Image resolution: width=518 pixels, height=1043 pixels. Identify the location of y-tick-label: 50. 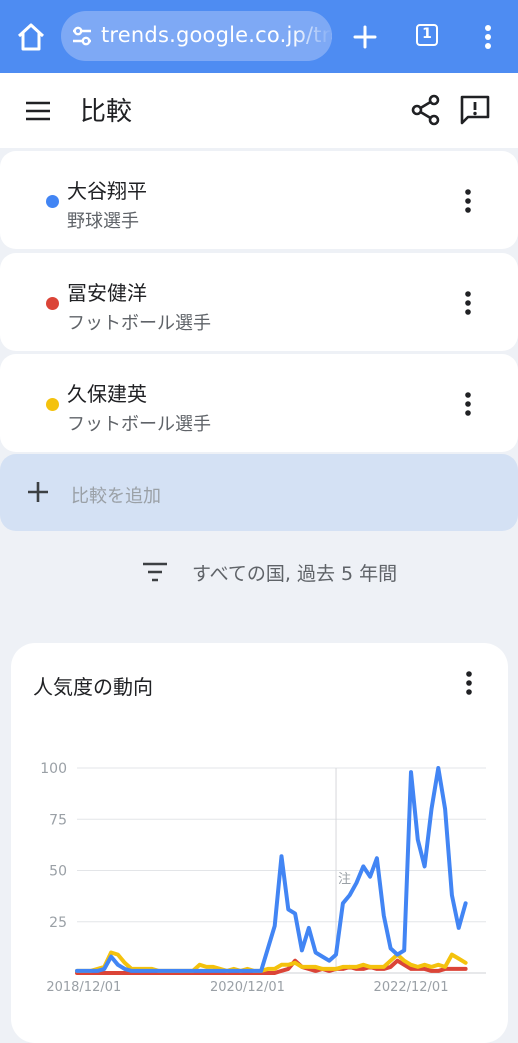
(58, 872).